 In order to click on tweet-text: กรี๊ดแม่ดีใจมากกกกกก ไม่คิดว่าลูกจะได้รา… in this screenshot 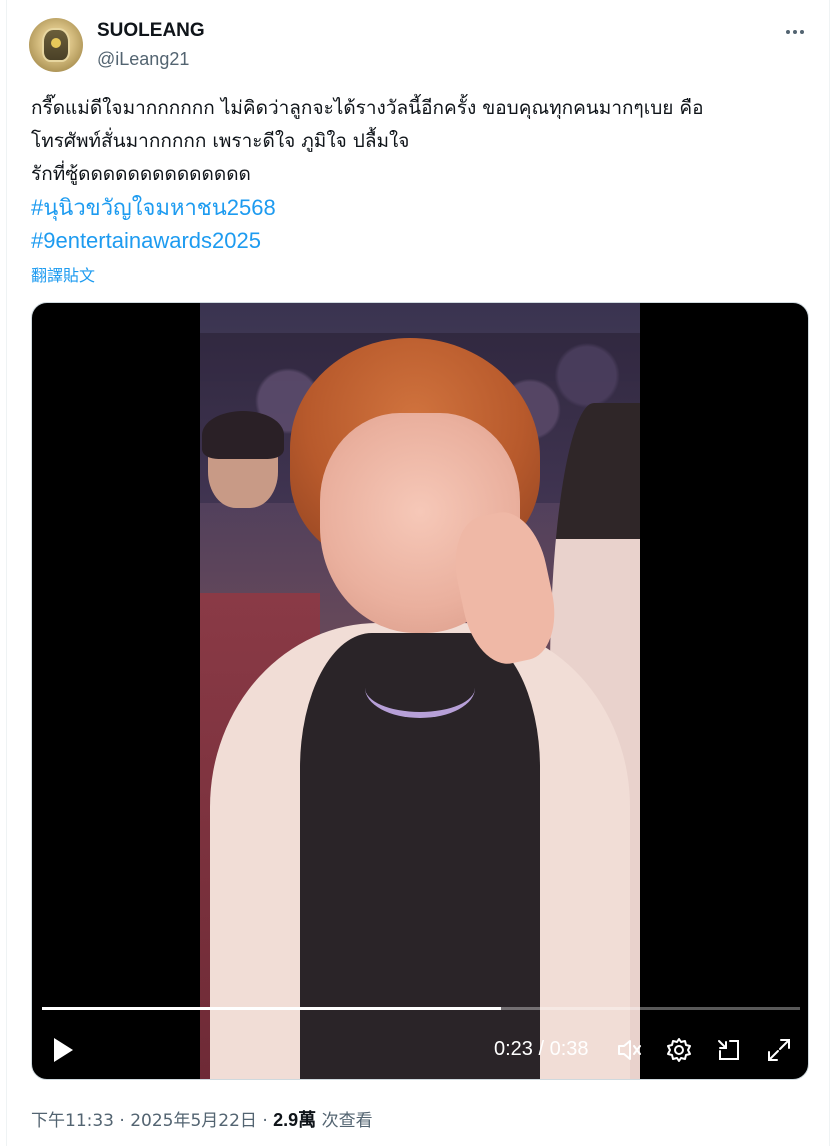, I will do `click(426, 174)`.